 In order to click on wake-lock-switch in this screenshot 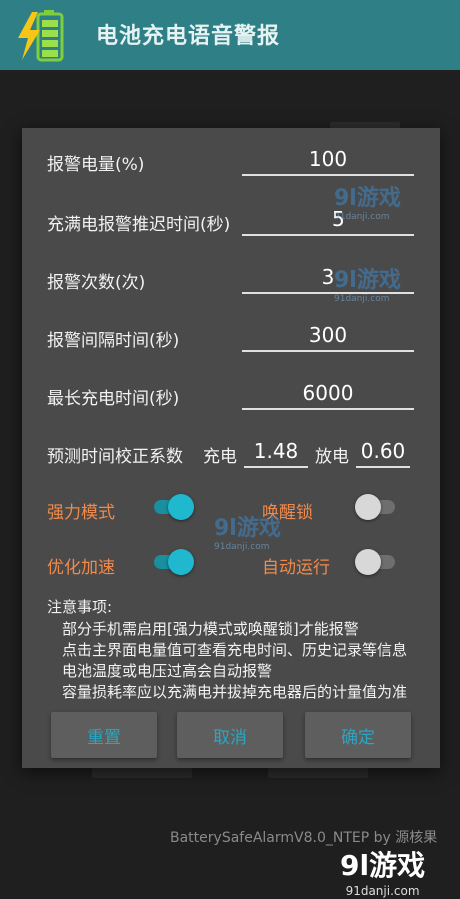, I will do `click(377, 507)`.